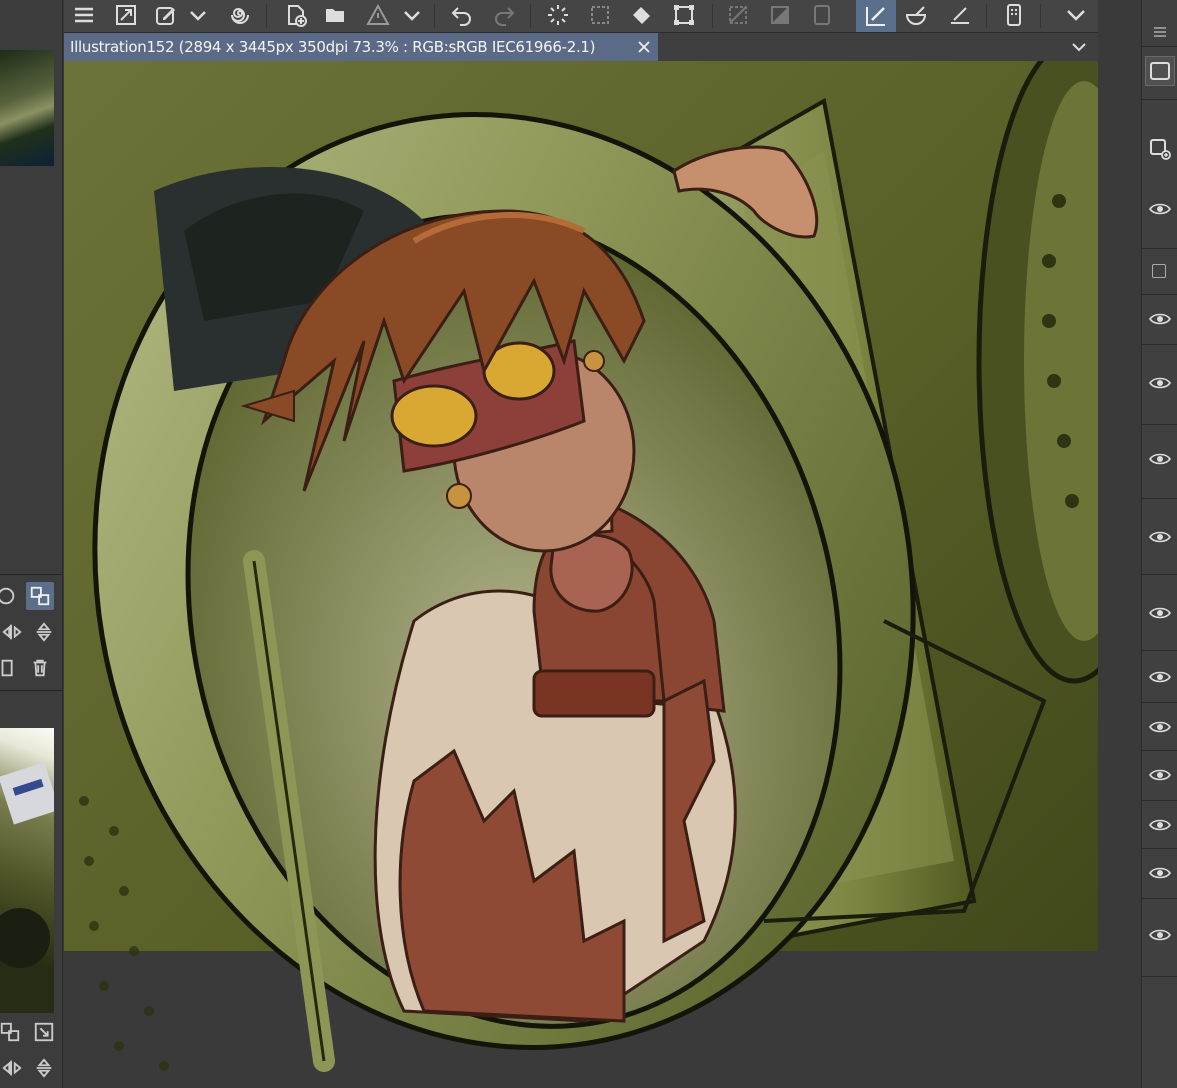 The height and width of the screenshot is (1088, 1177). What do you see at coordinates (558, 15) in the screenshot?
I see `loading-icon` at bounding box center [558, 15].